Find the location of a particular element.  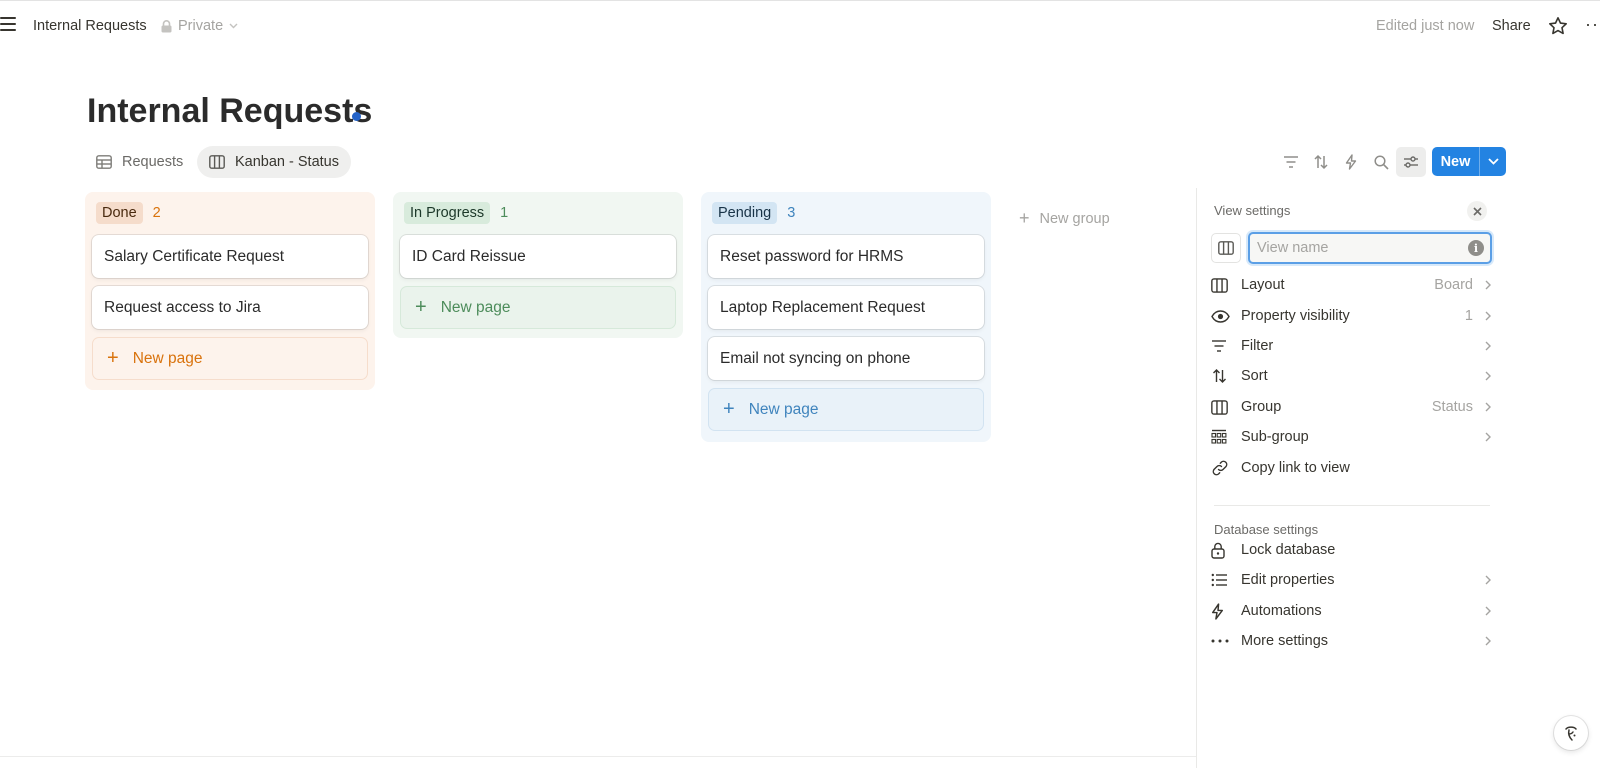

lock-icon is located at coordinates (1222, 550).